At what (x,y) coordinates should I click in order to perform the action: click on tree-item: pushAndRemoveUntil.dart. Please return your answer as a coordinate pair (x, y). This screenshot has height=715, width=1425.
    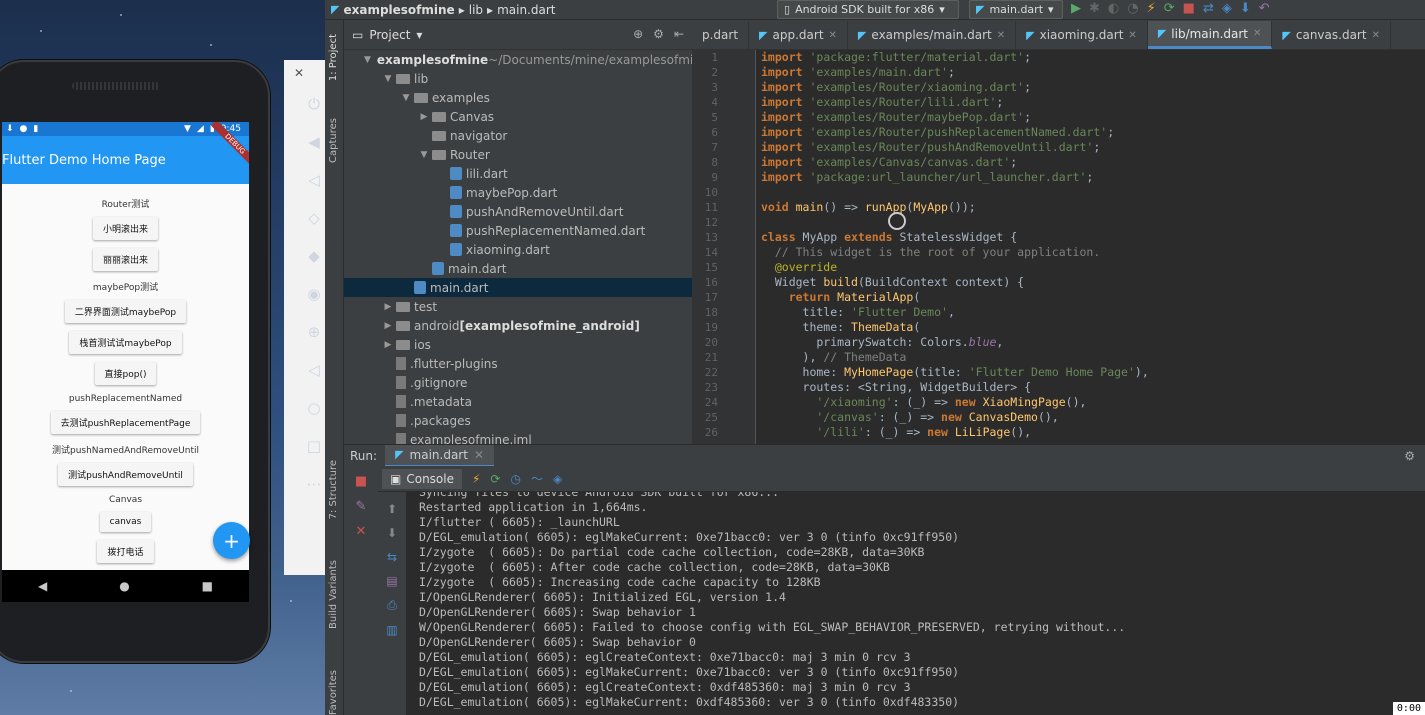
    Looking at the image, I should click on (518, 211).